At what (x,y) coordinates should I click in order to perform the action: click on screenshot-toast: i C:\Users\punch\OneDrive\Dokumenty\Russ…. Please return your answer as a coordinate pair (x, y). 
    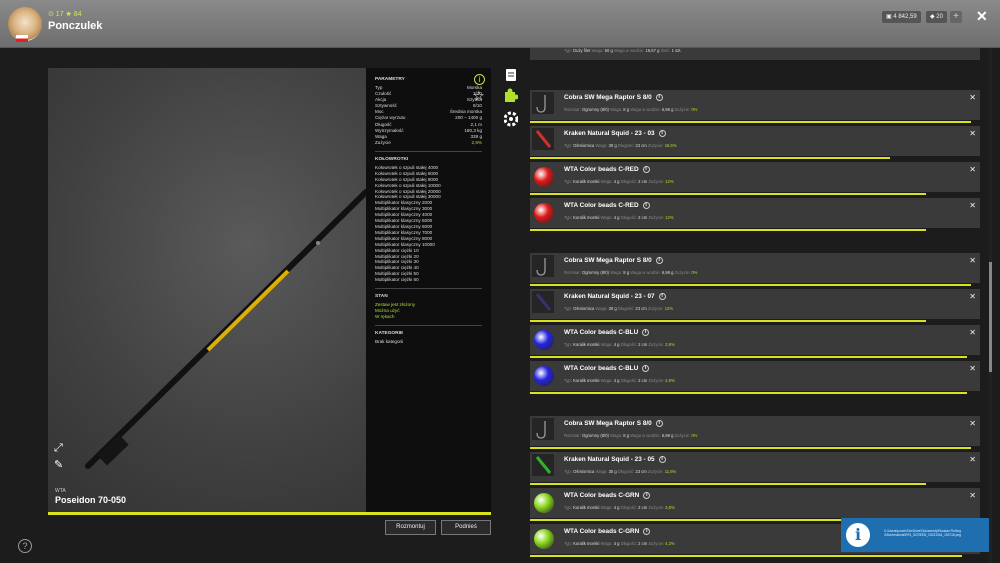
    Looking at the image, I should click on (915, 535).